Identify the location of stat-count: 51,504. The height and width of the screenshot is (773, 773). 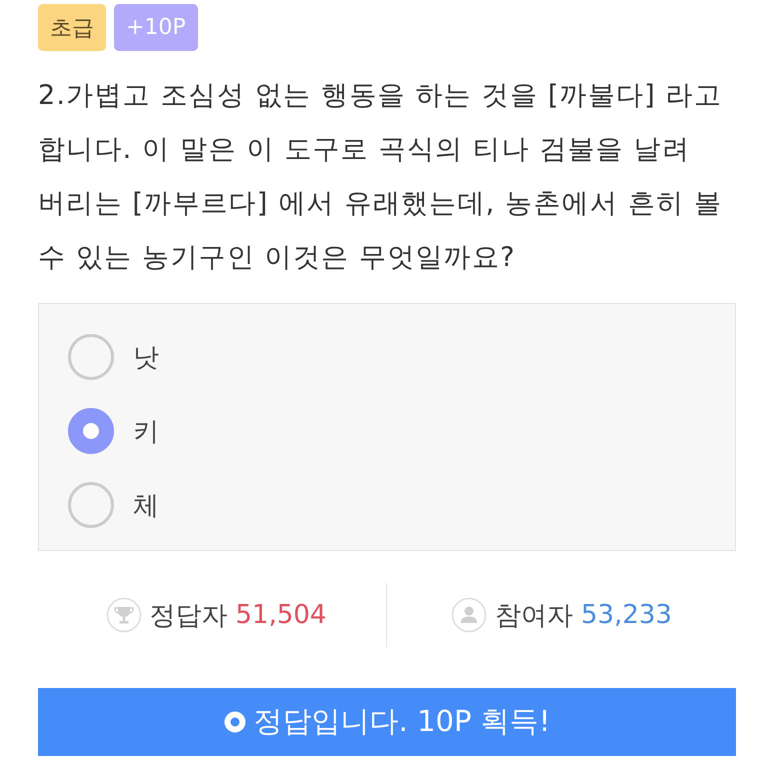
(281, 615).